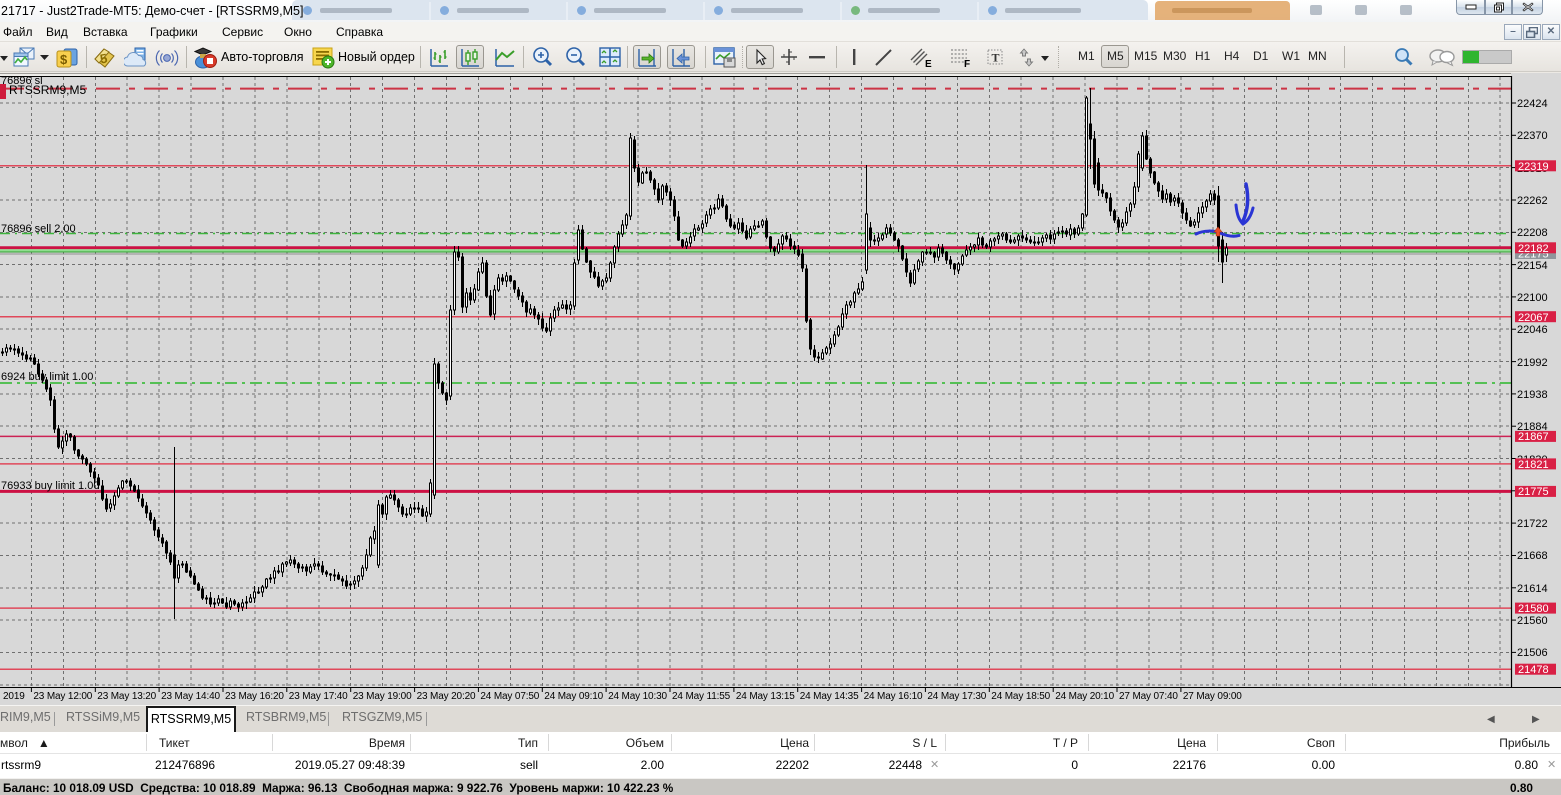  What do you see at coordinates (1533, 492) in the screenshot?
I see `svg-text: 21775` at bounding box center [1533, 492].